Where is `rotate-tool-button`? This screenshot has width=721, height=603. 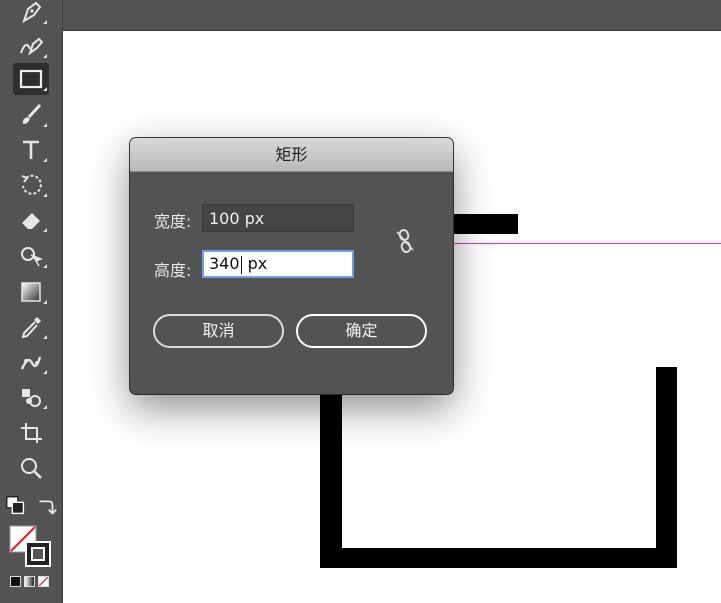
rotate-tool-button is located at coordinates (31, 185).